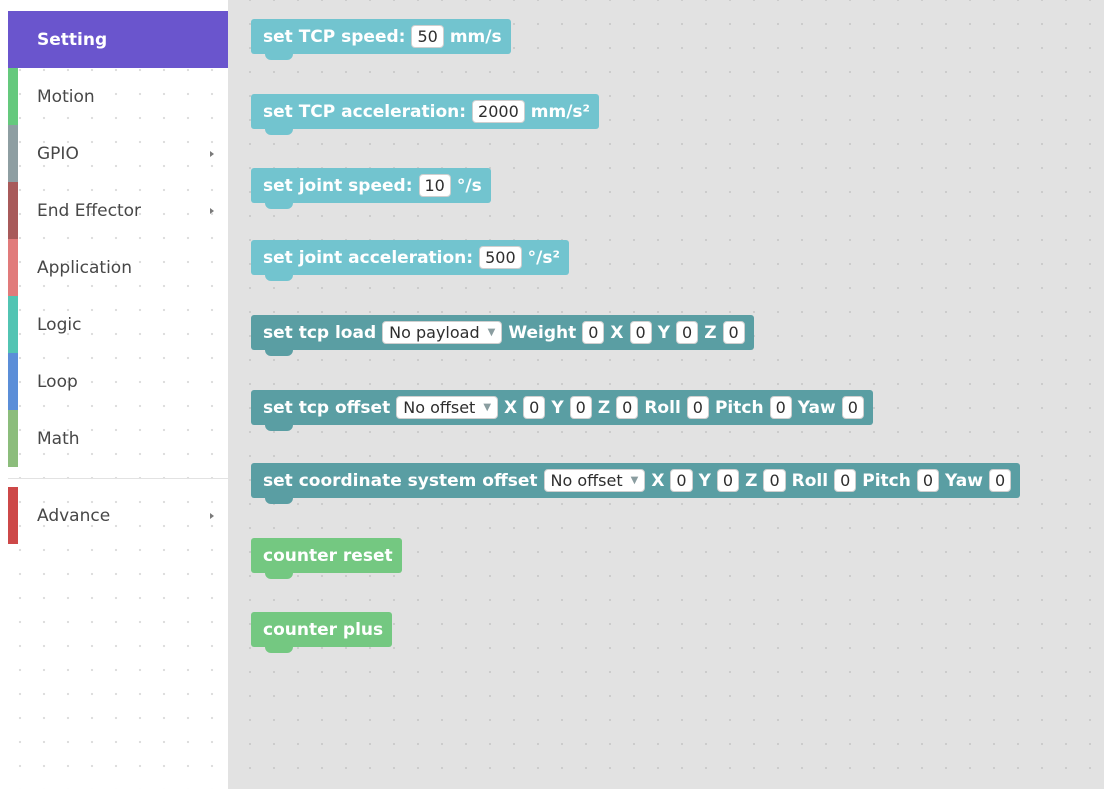 This screenshot has width=1104, height=789. I want to click on category-label: Logic, so click(59, 324).